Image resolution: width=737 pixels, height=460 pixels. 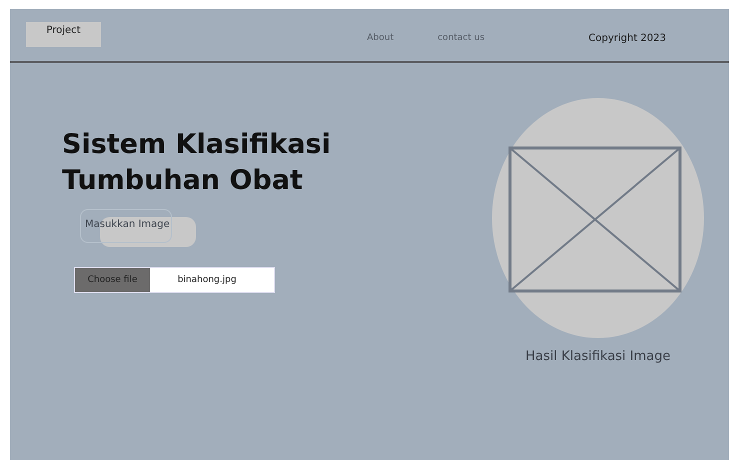 I want to click on choose-file-button: Choose file, so click(x=112, y=280).